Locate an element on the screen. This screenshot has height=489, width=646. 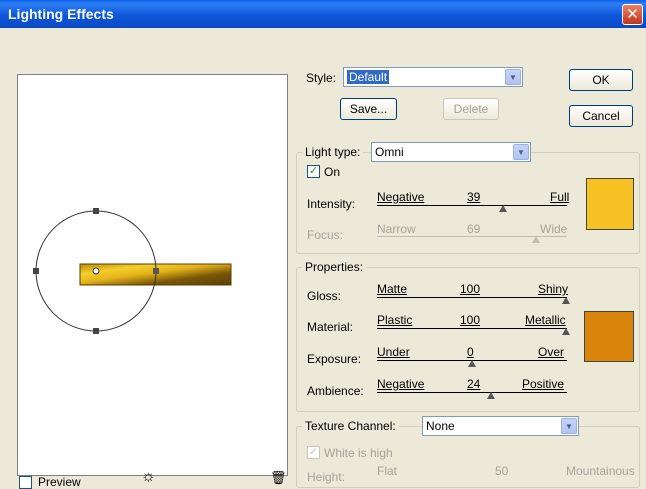
focus-slider-thumb is located at coordinates (536, 239).